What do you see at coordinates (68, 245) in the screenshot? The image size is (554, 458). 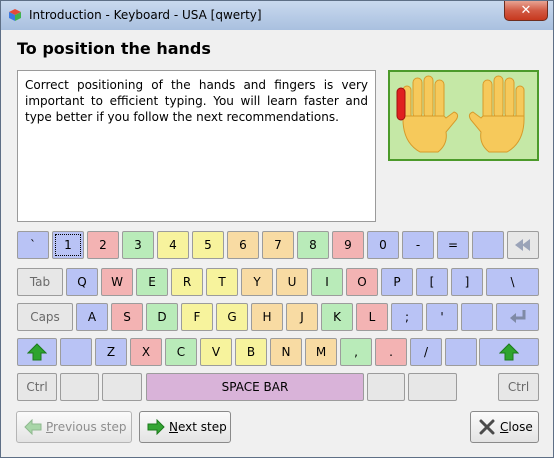 I see `key-r1-2: 1` at bounding box center [68, 245].